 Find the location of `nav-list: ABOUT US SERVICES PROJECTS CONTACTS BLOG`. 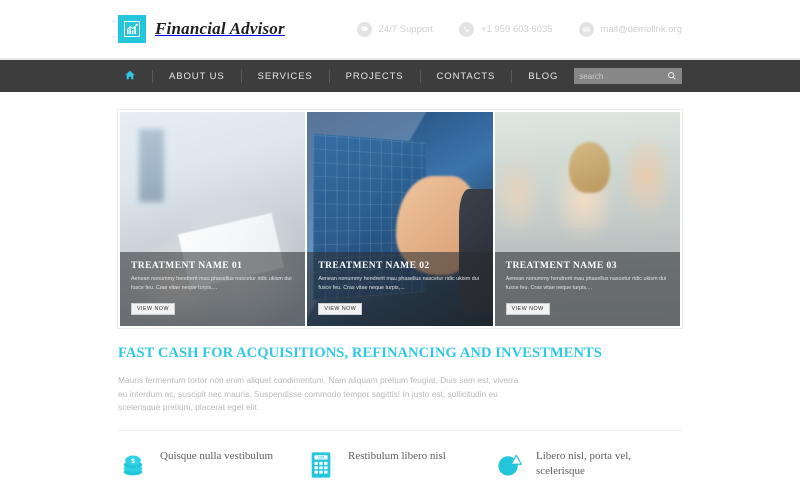

nav-list: ABOUT US SERVICES PROJECTS CONTACTS BLOG is located at coordinates (346, 76).